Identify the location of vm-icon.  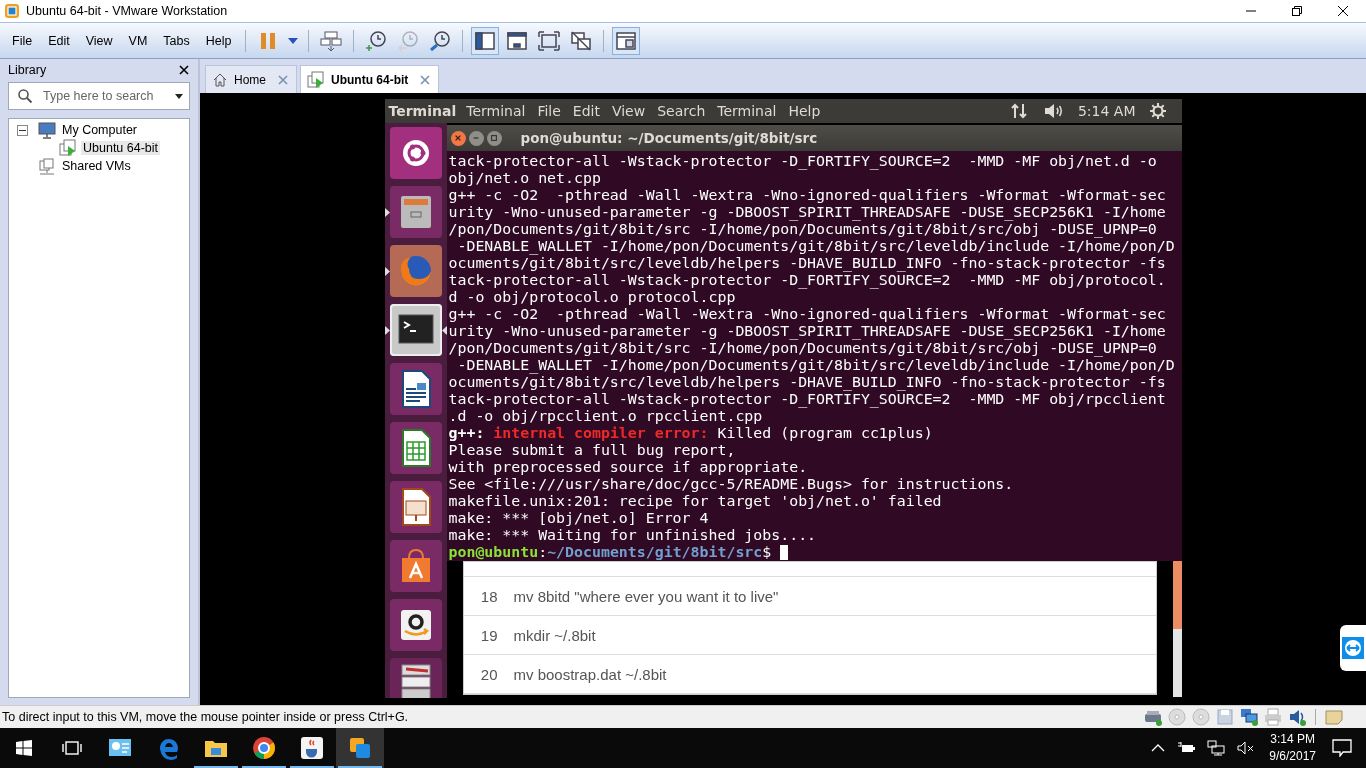
(316, 79).